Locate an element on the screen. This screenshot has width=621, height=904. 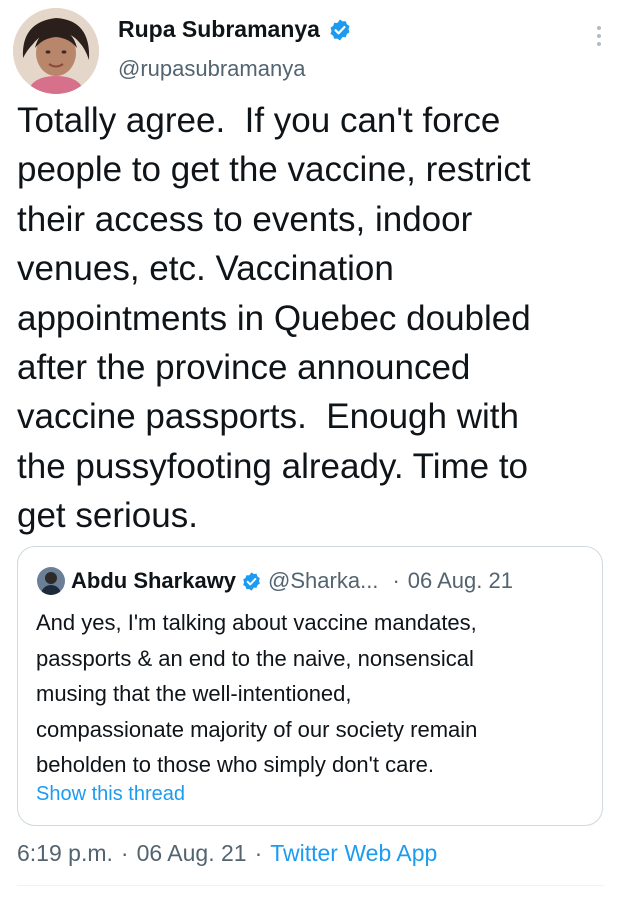
author-avatar is located at coordinates (56, 51).